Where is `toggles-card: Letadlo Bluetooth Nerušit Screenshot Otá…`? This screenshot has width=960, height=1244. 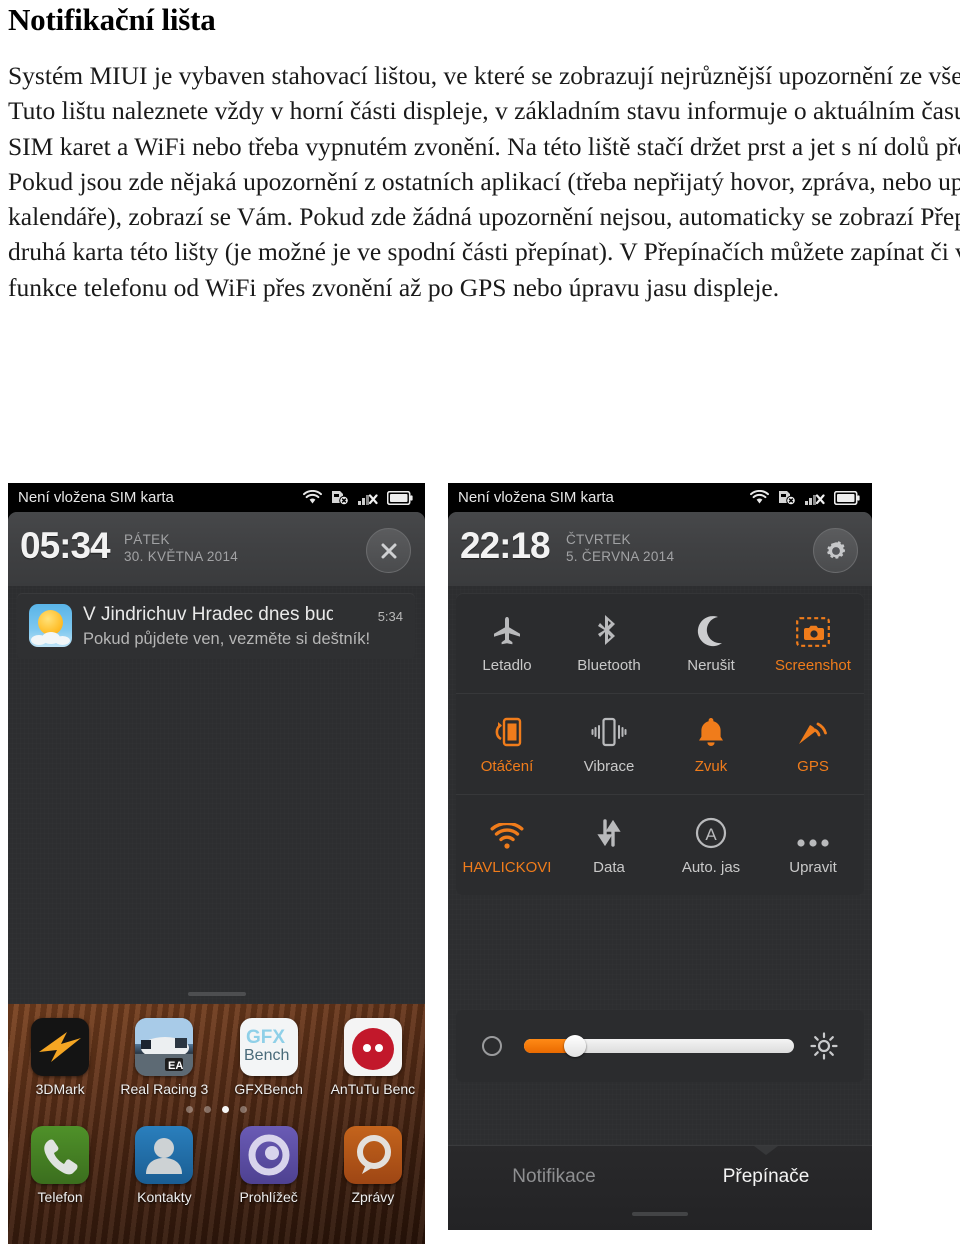
toggles-card: Letadlo Bluetooth Nerušit Screenshot Otá… is located at coordinates (660, 744).